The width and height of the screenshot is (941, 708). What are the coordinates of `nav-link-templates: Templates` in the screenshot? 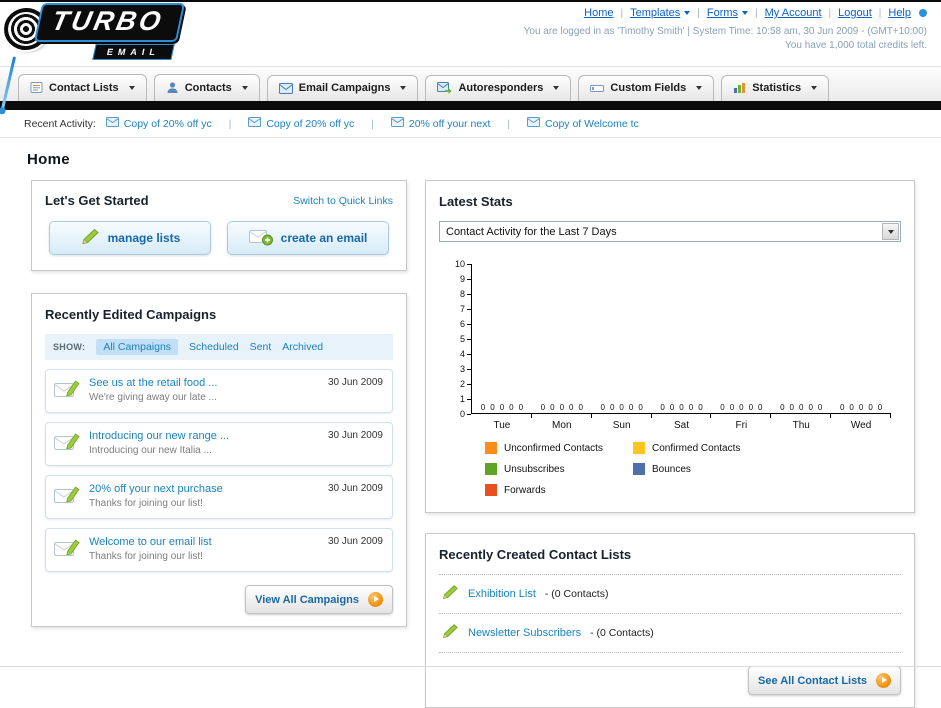 It's located at (660, 13).